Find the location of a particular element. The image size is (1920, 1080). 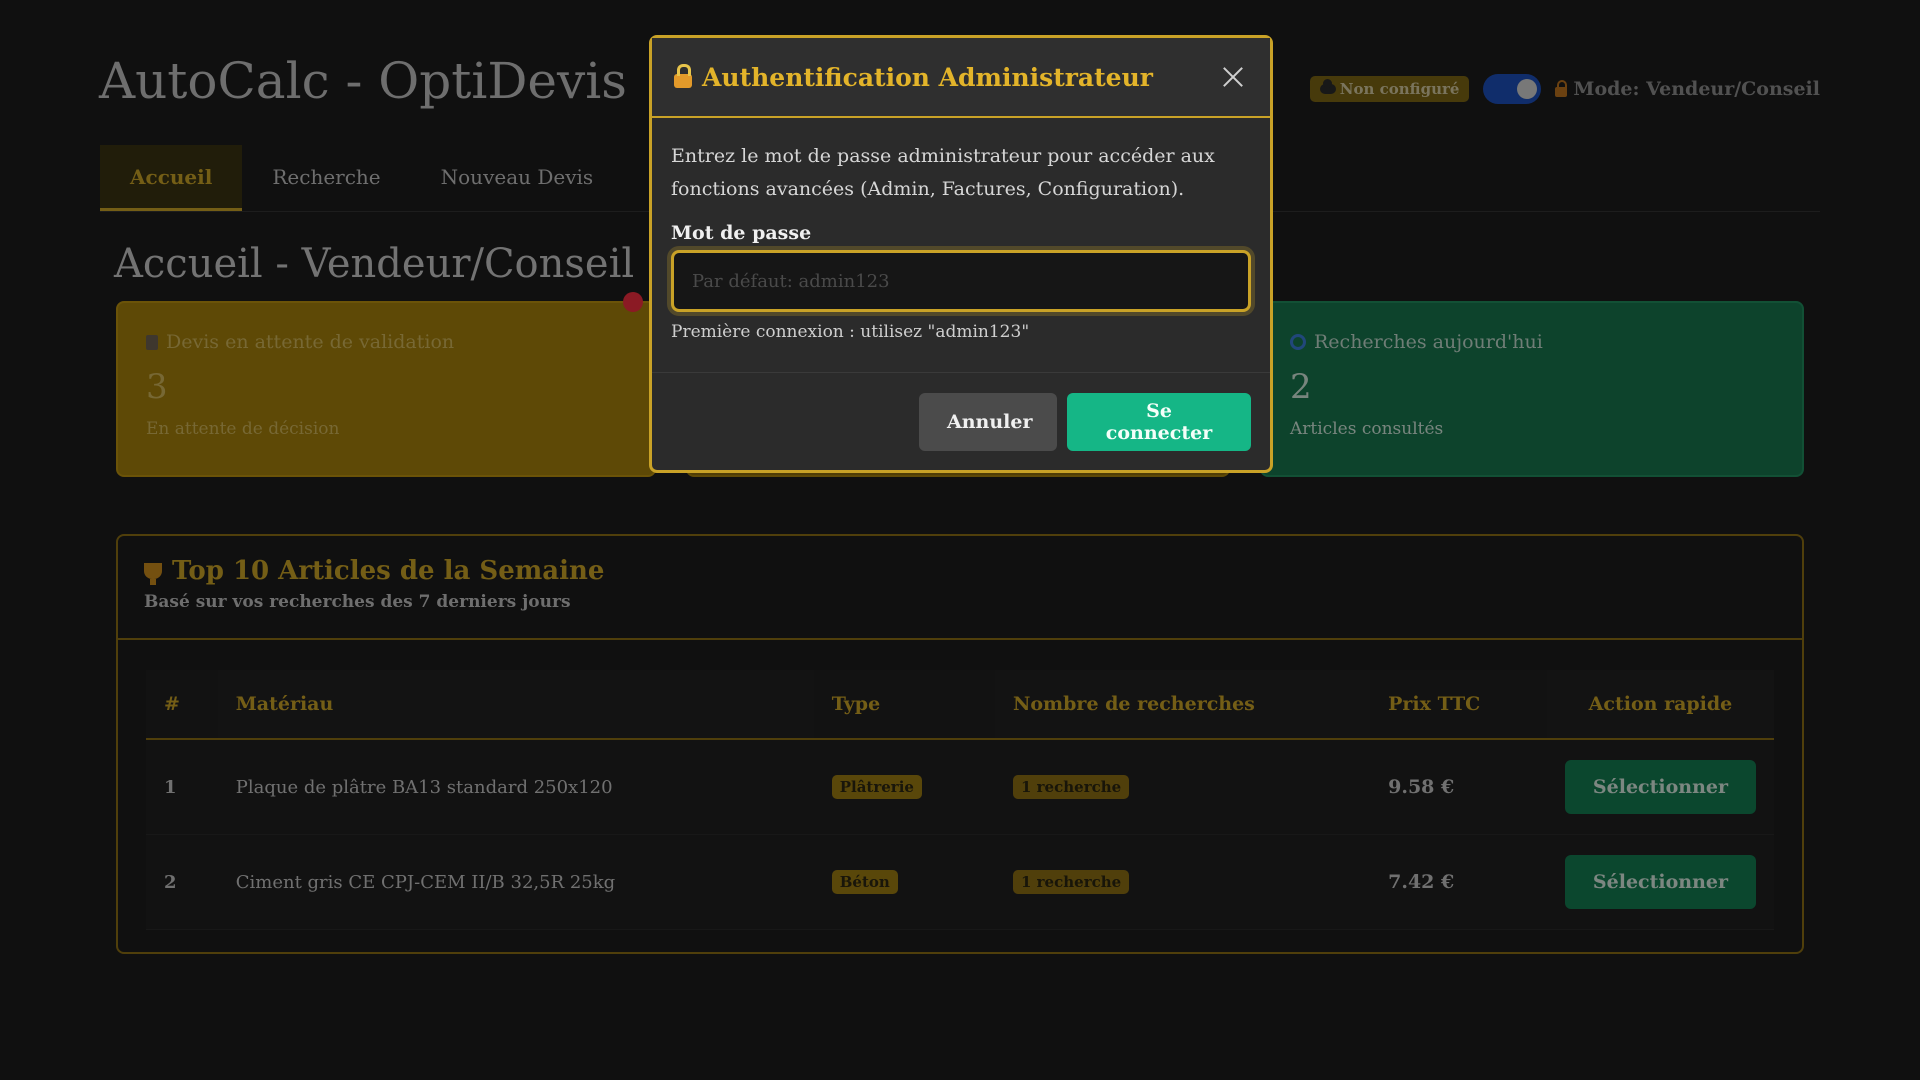

modal-title-row: Authentification Administrateur is located at coordinates (913, 77).